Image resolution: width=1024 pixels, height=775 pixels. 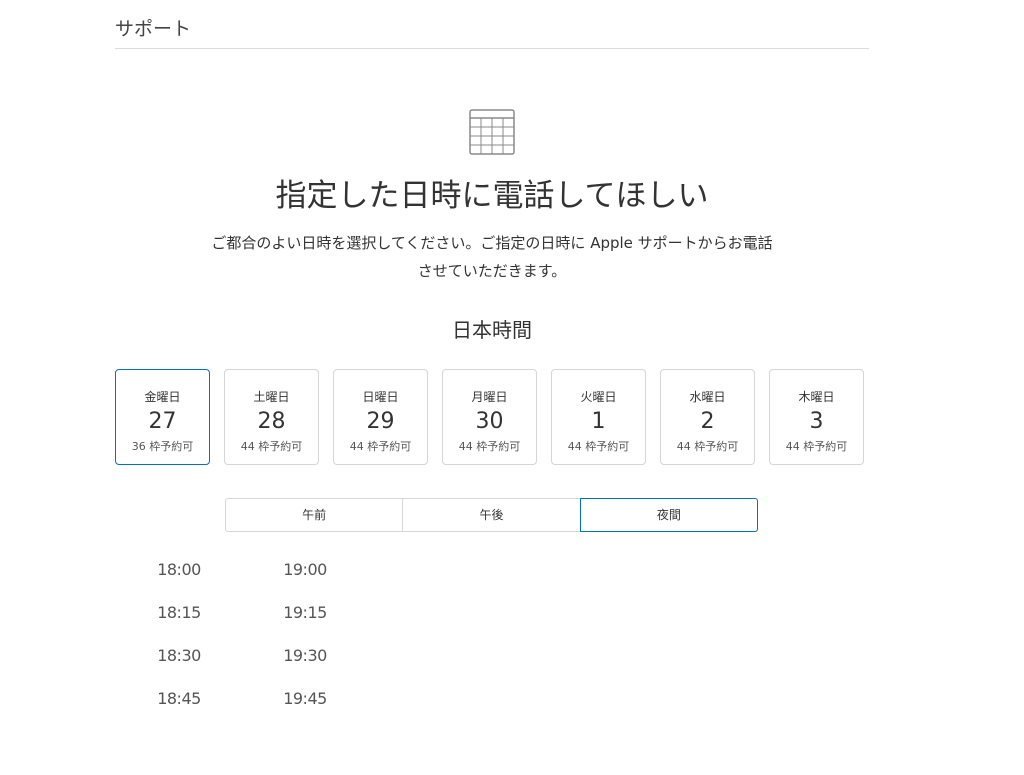 I want to click on date-day: 30, so click(x=489, y=421).